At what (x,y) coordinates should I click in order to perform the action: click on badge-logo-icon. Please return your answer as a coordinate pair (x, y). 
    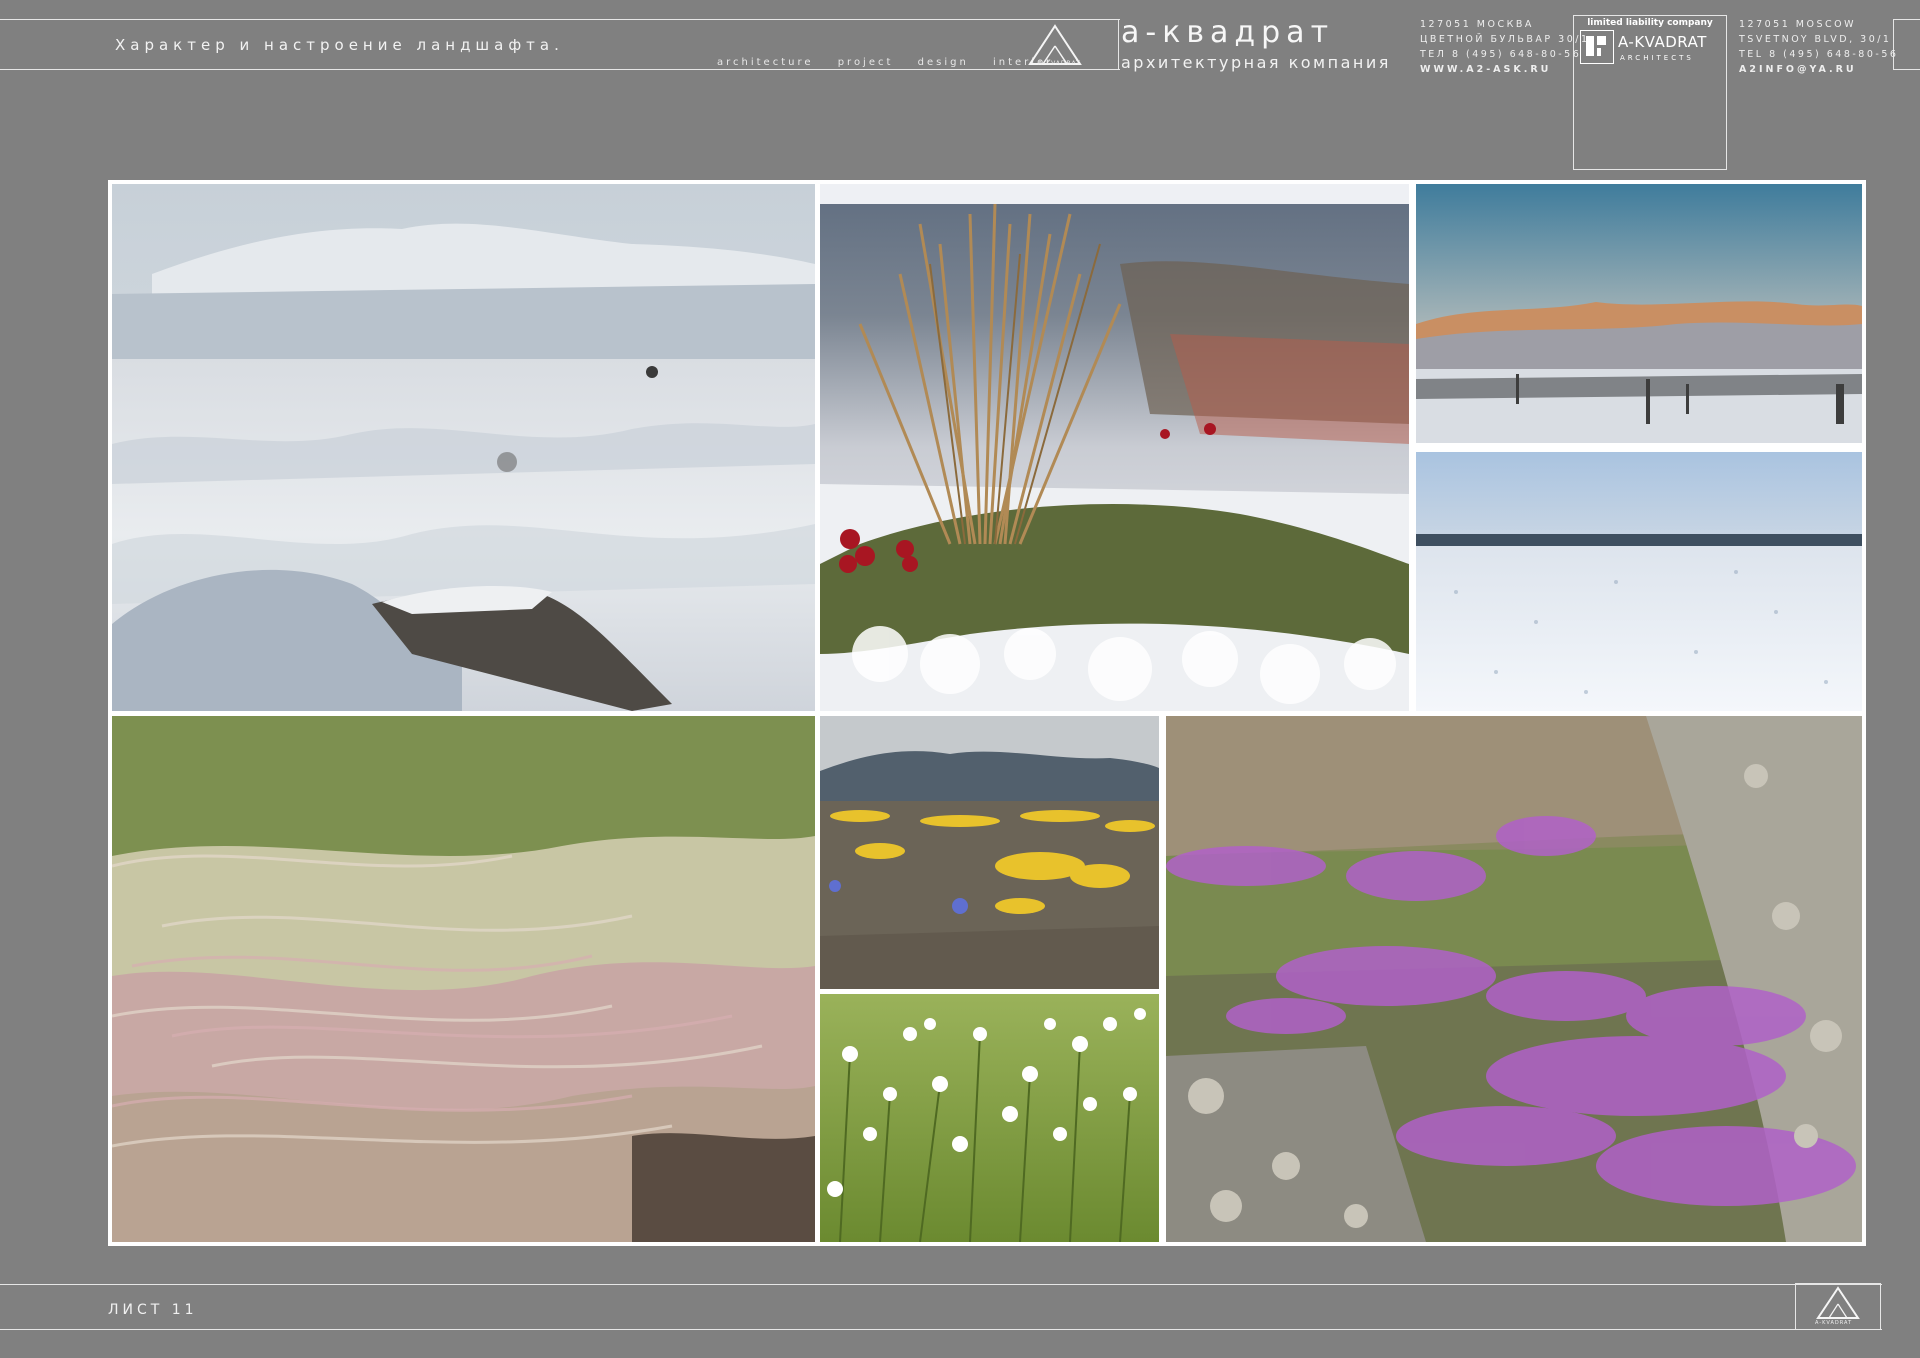
    Looking at the image, I should click on (1597, 47).